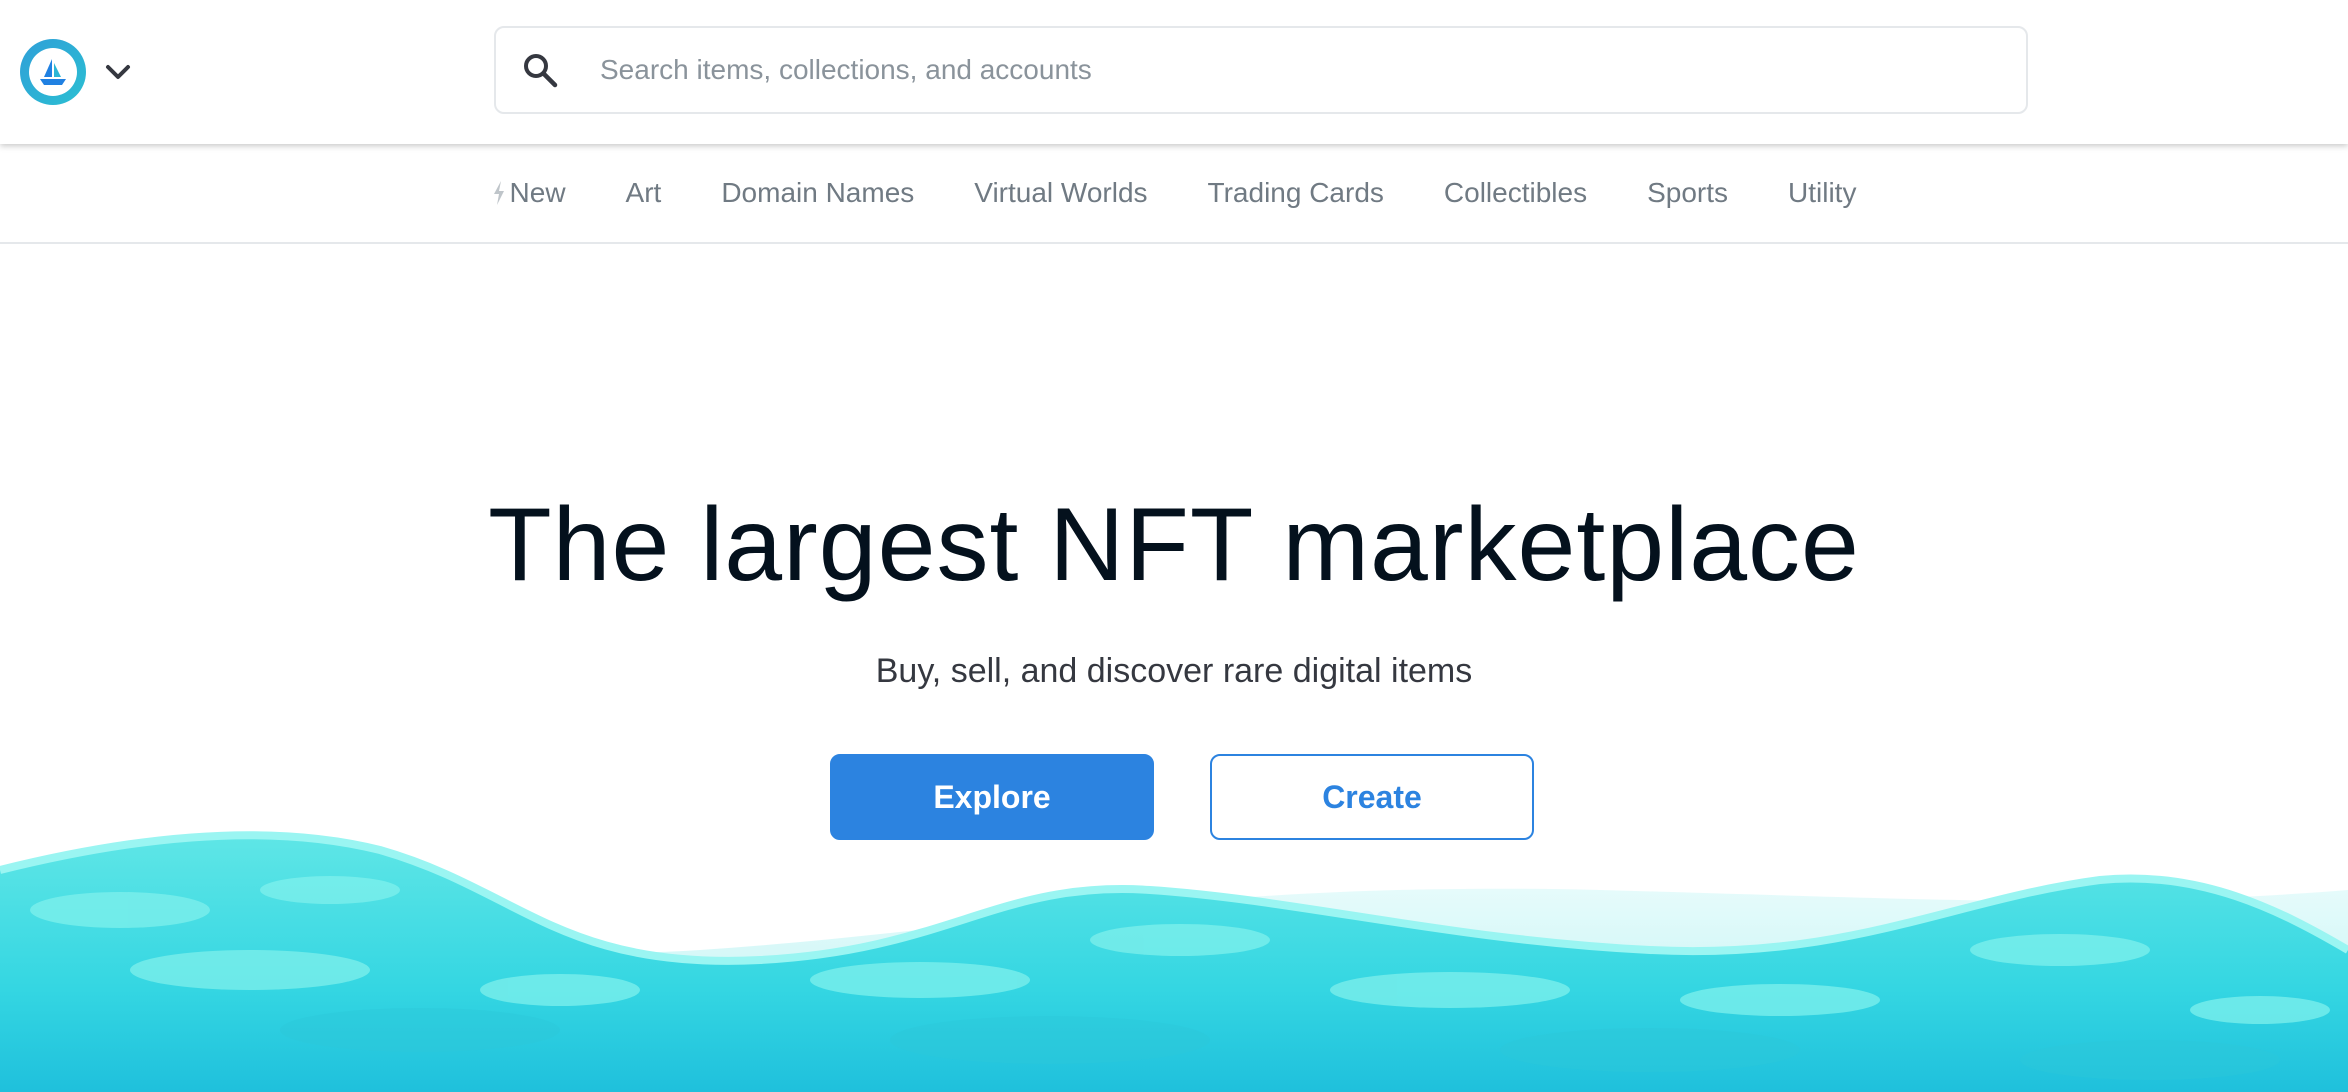 The height and width of the screenshot is (1092, 2348). Describe the element at coordinates (540, 70) in the screenshot. I see `search-icon` at that location.